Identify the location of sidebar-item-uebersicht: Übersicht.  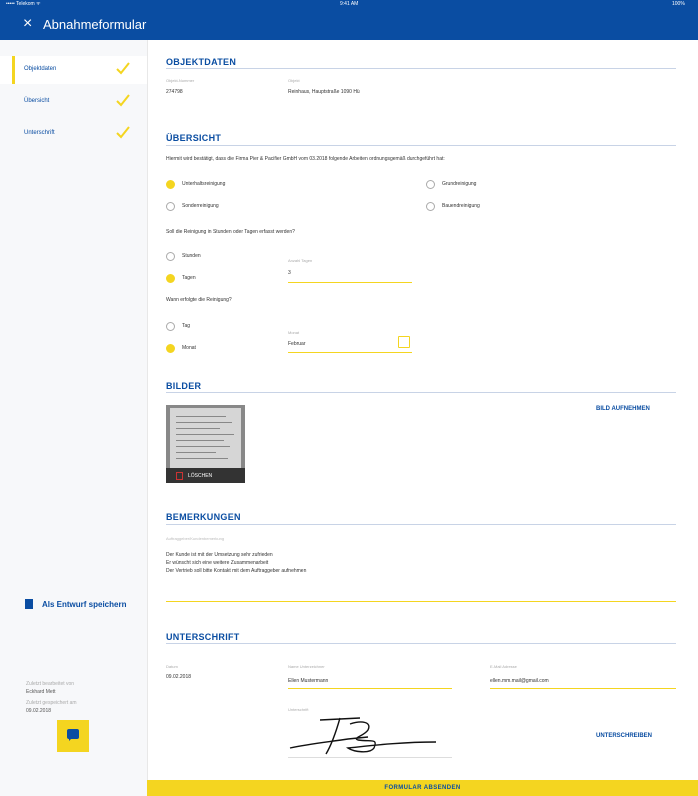
(73, 102).